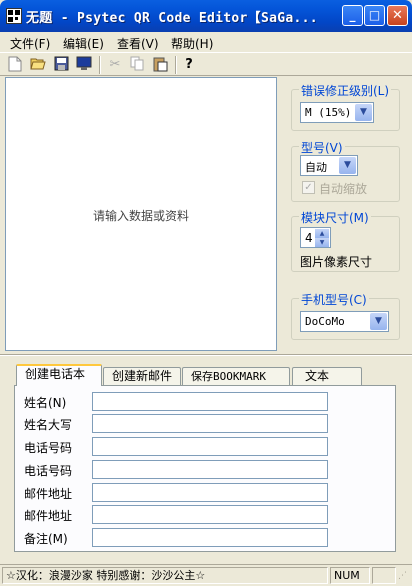 The width and height of the screenshot is (412, 586). What do you see at coordinates (160, 65) in the screenshot?
I see `paste-icon` at bounding box center [160, 65].